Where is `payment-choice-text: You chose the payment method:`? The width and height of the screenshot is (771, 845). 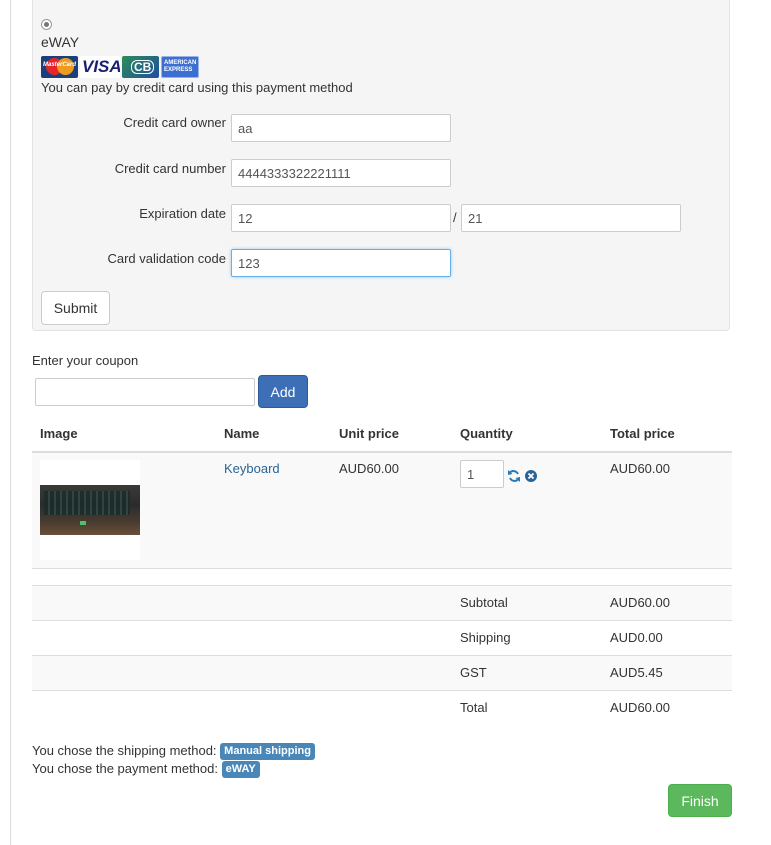 payment-choice-text: You chose the payment method: is located at coordinates (125, 768).